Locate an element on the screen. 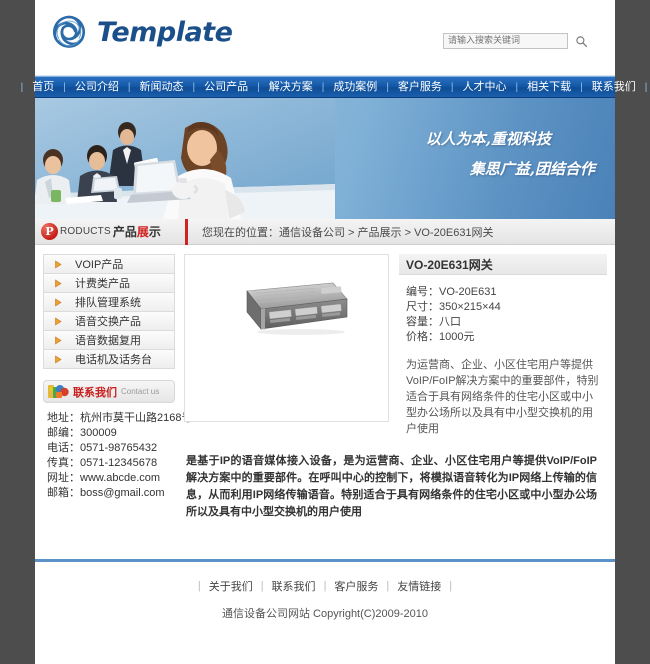  products-badge-icon: P is located at coordinates (49, 231).